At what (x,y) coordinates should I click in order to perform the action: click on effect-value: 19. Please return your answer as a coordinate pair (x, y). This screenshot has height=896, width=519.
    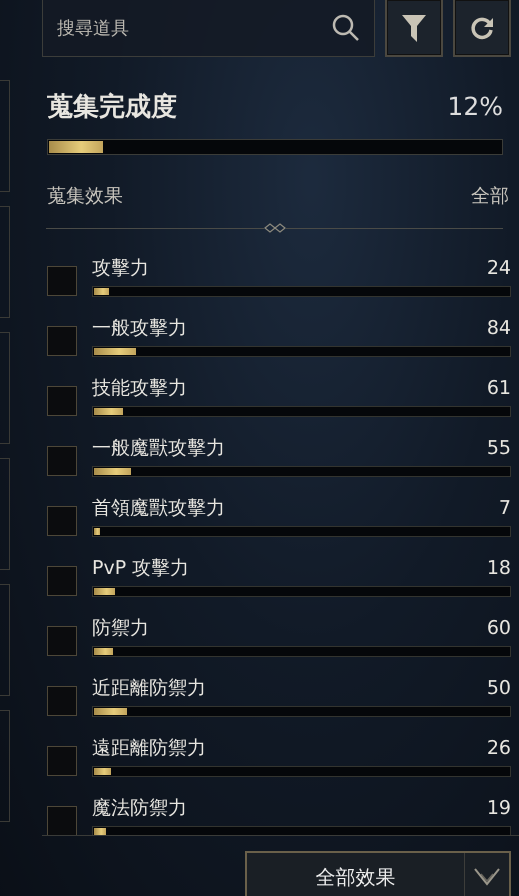
    Looking at the image, I should click on (498, 808).